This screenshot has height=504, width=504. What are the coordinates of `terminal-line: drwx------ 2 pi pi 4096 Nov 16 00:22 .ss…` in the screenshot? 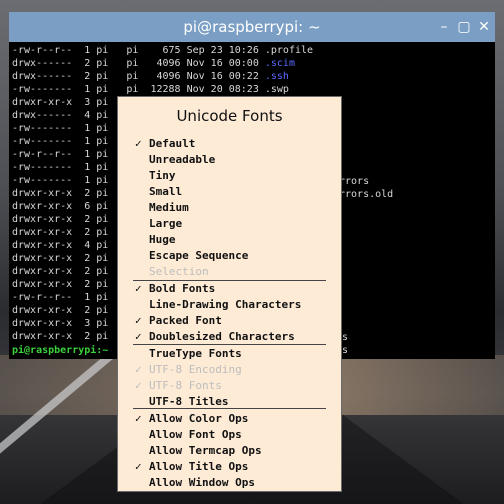 It's located at (150, 76).